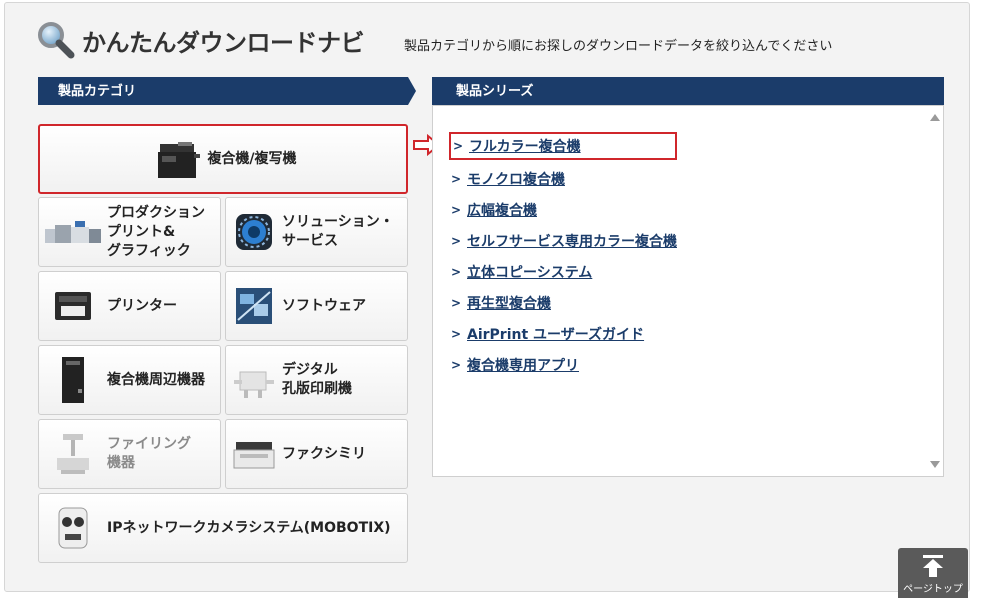 This screenshot has width=981, height=599. What do you see at coordinates (129, 454) in the screenshot?
I see `category-filing-equipment: ファイリング 機器` at bounding box center [129, 454].